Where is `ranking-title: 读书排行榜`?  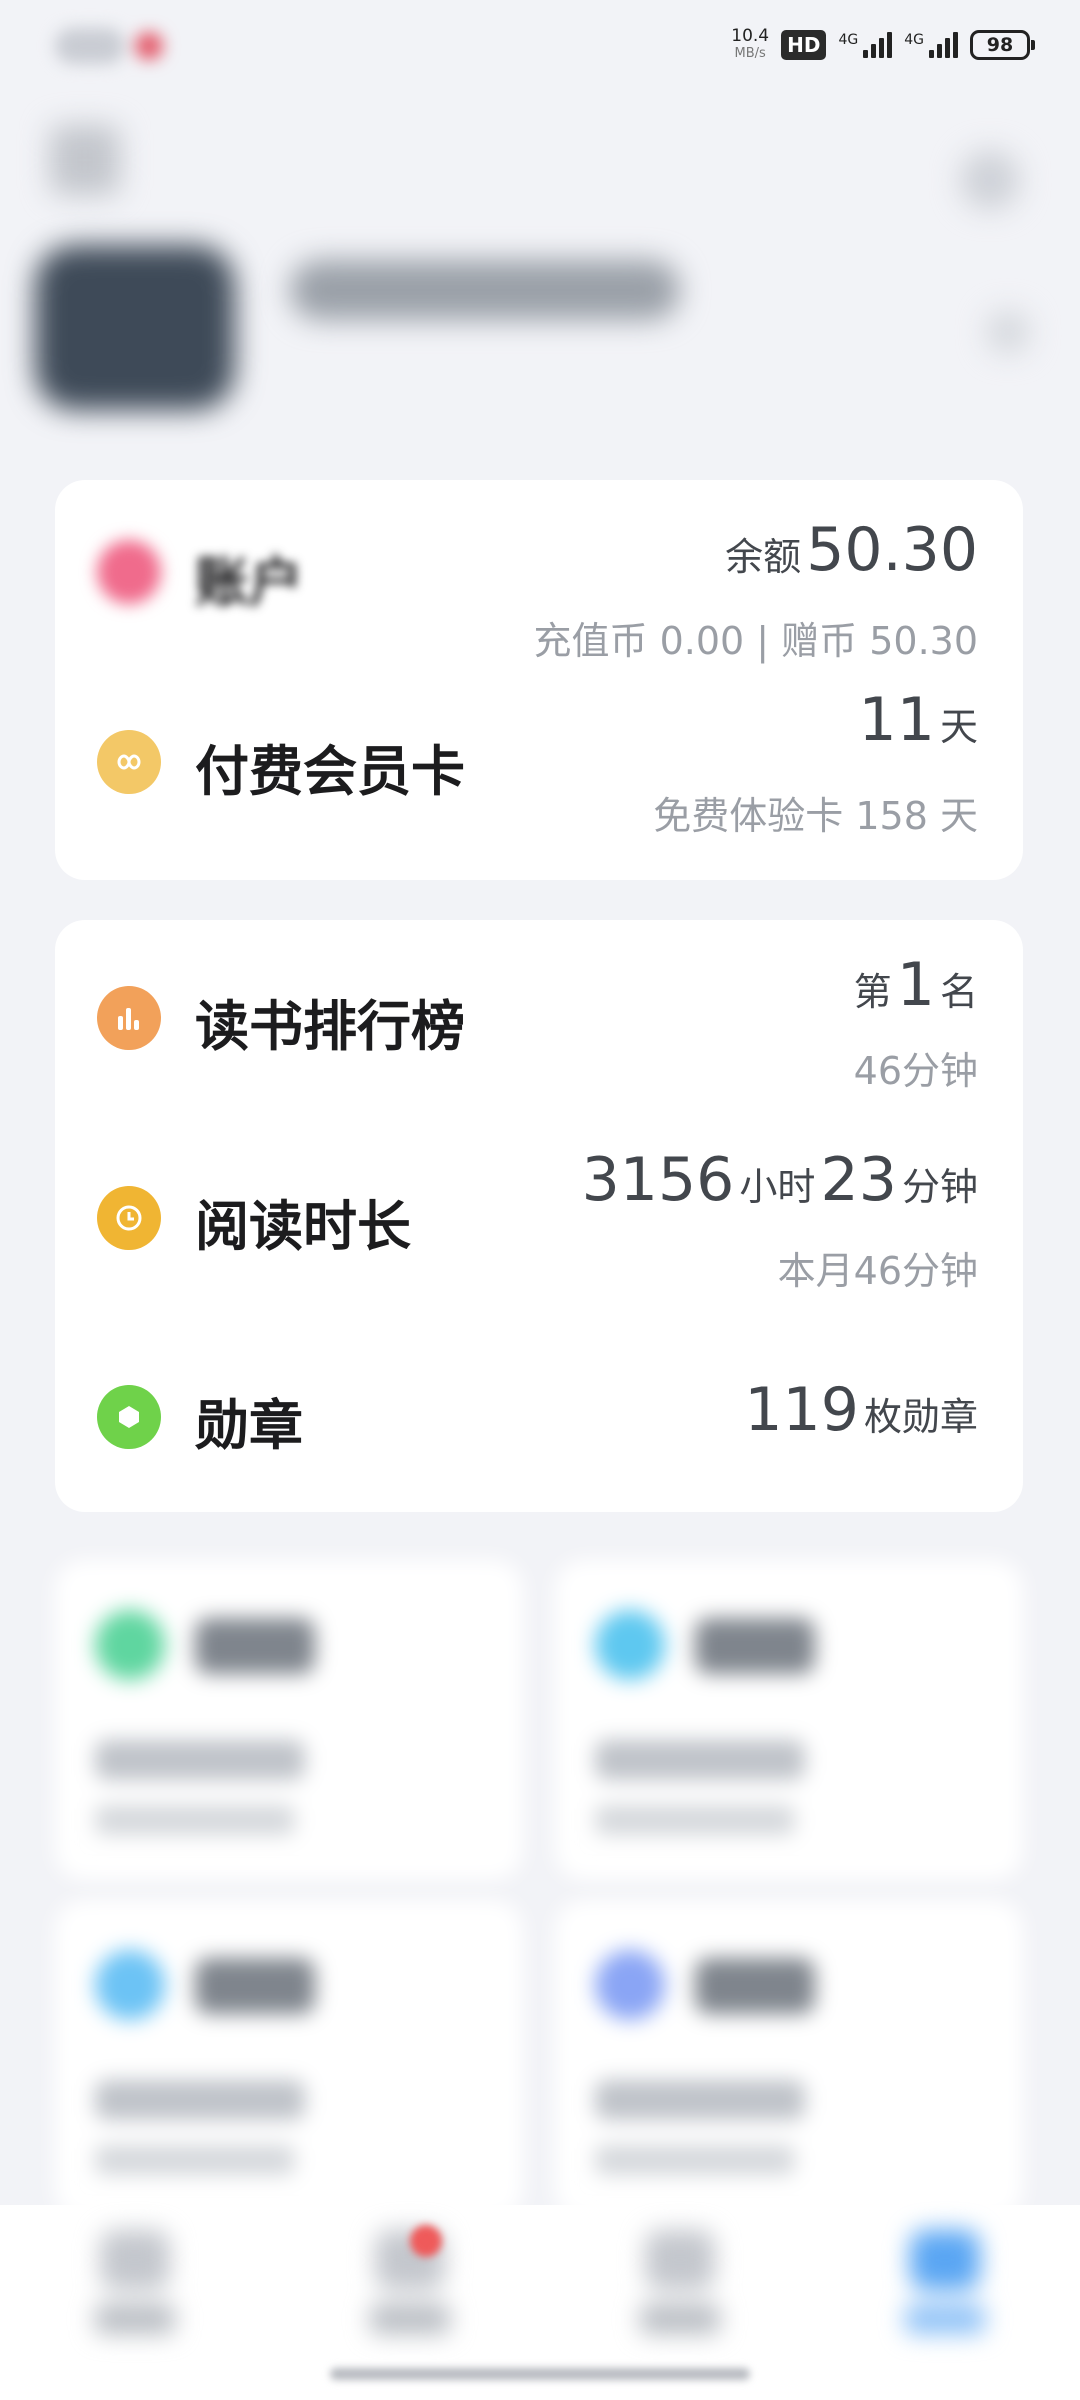
ranking-title: 读书排行榜 is located at coordinates (330, 1026).